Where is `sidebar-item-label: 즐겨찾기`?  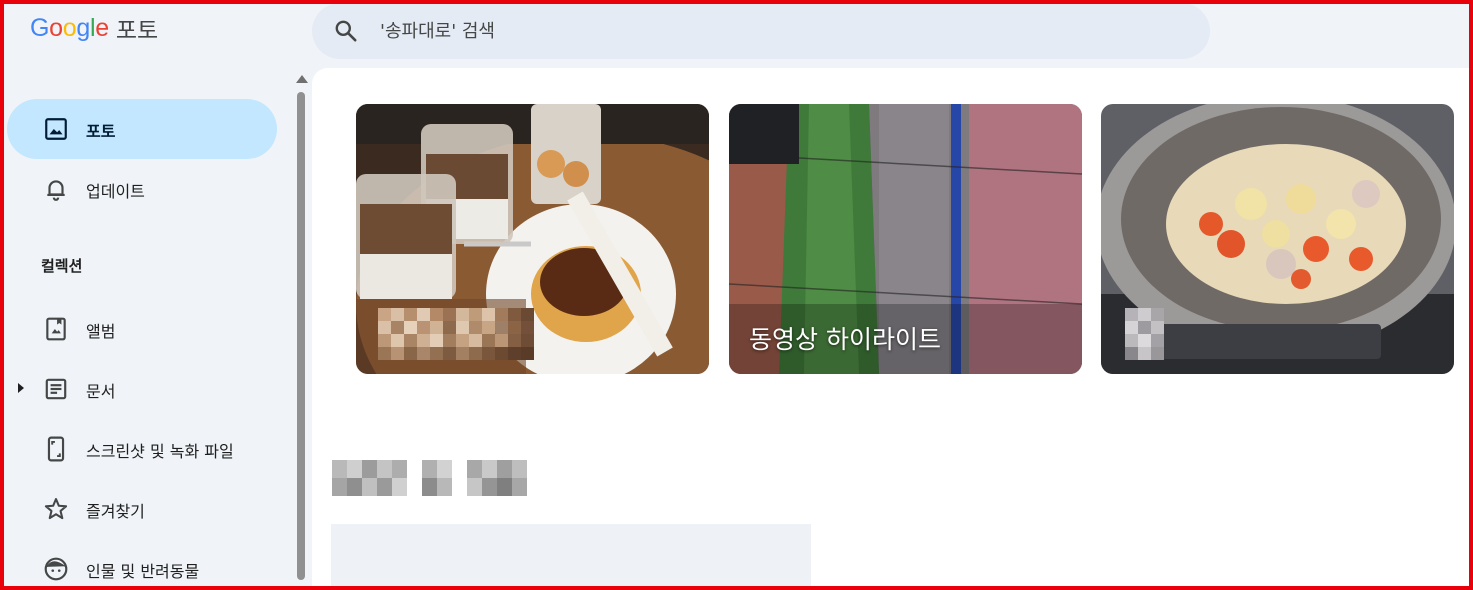 sidebar-item-label: 즐겨찾기 is located at coordinates (115, 511).